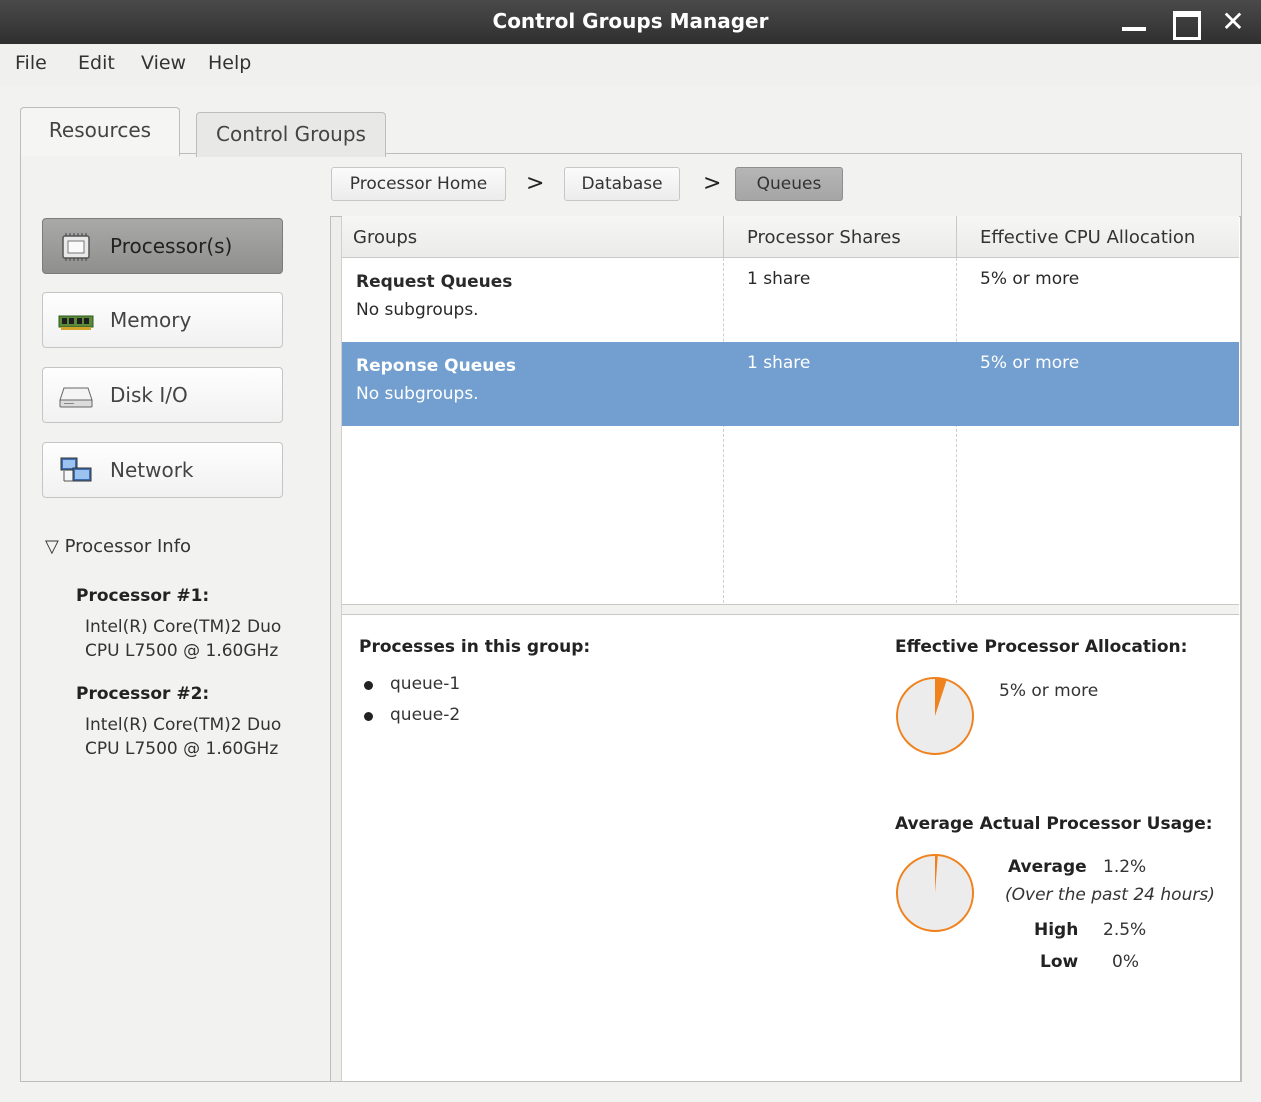 The image size is (1261, 1102). Describe the element at coordinates (336, 649) in the screenshot. I see `panel-side-stripe` at that location.